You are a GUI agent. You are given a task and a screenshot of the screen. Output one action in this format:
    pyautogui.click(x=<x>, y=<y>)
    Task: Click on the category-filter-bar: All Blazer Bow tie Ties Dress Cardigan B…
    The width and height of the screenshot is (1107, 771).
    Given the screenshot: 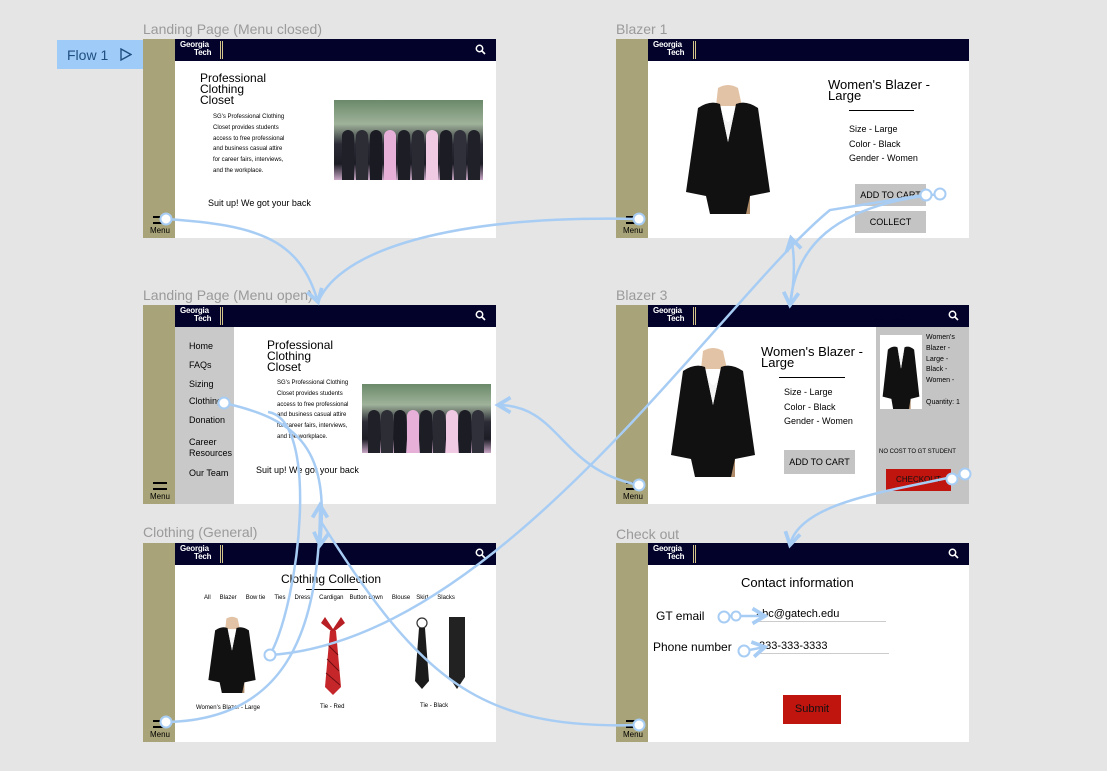 What is the action you would take?
    pyautogui.click(x=329, y=598)
    